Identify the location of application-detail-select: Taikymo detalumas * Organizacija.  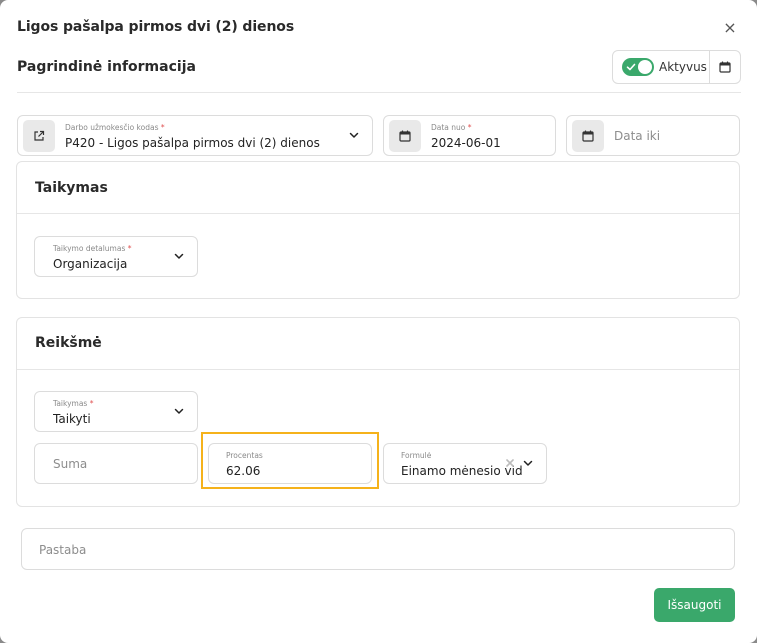
(116, 256).